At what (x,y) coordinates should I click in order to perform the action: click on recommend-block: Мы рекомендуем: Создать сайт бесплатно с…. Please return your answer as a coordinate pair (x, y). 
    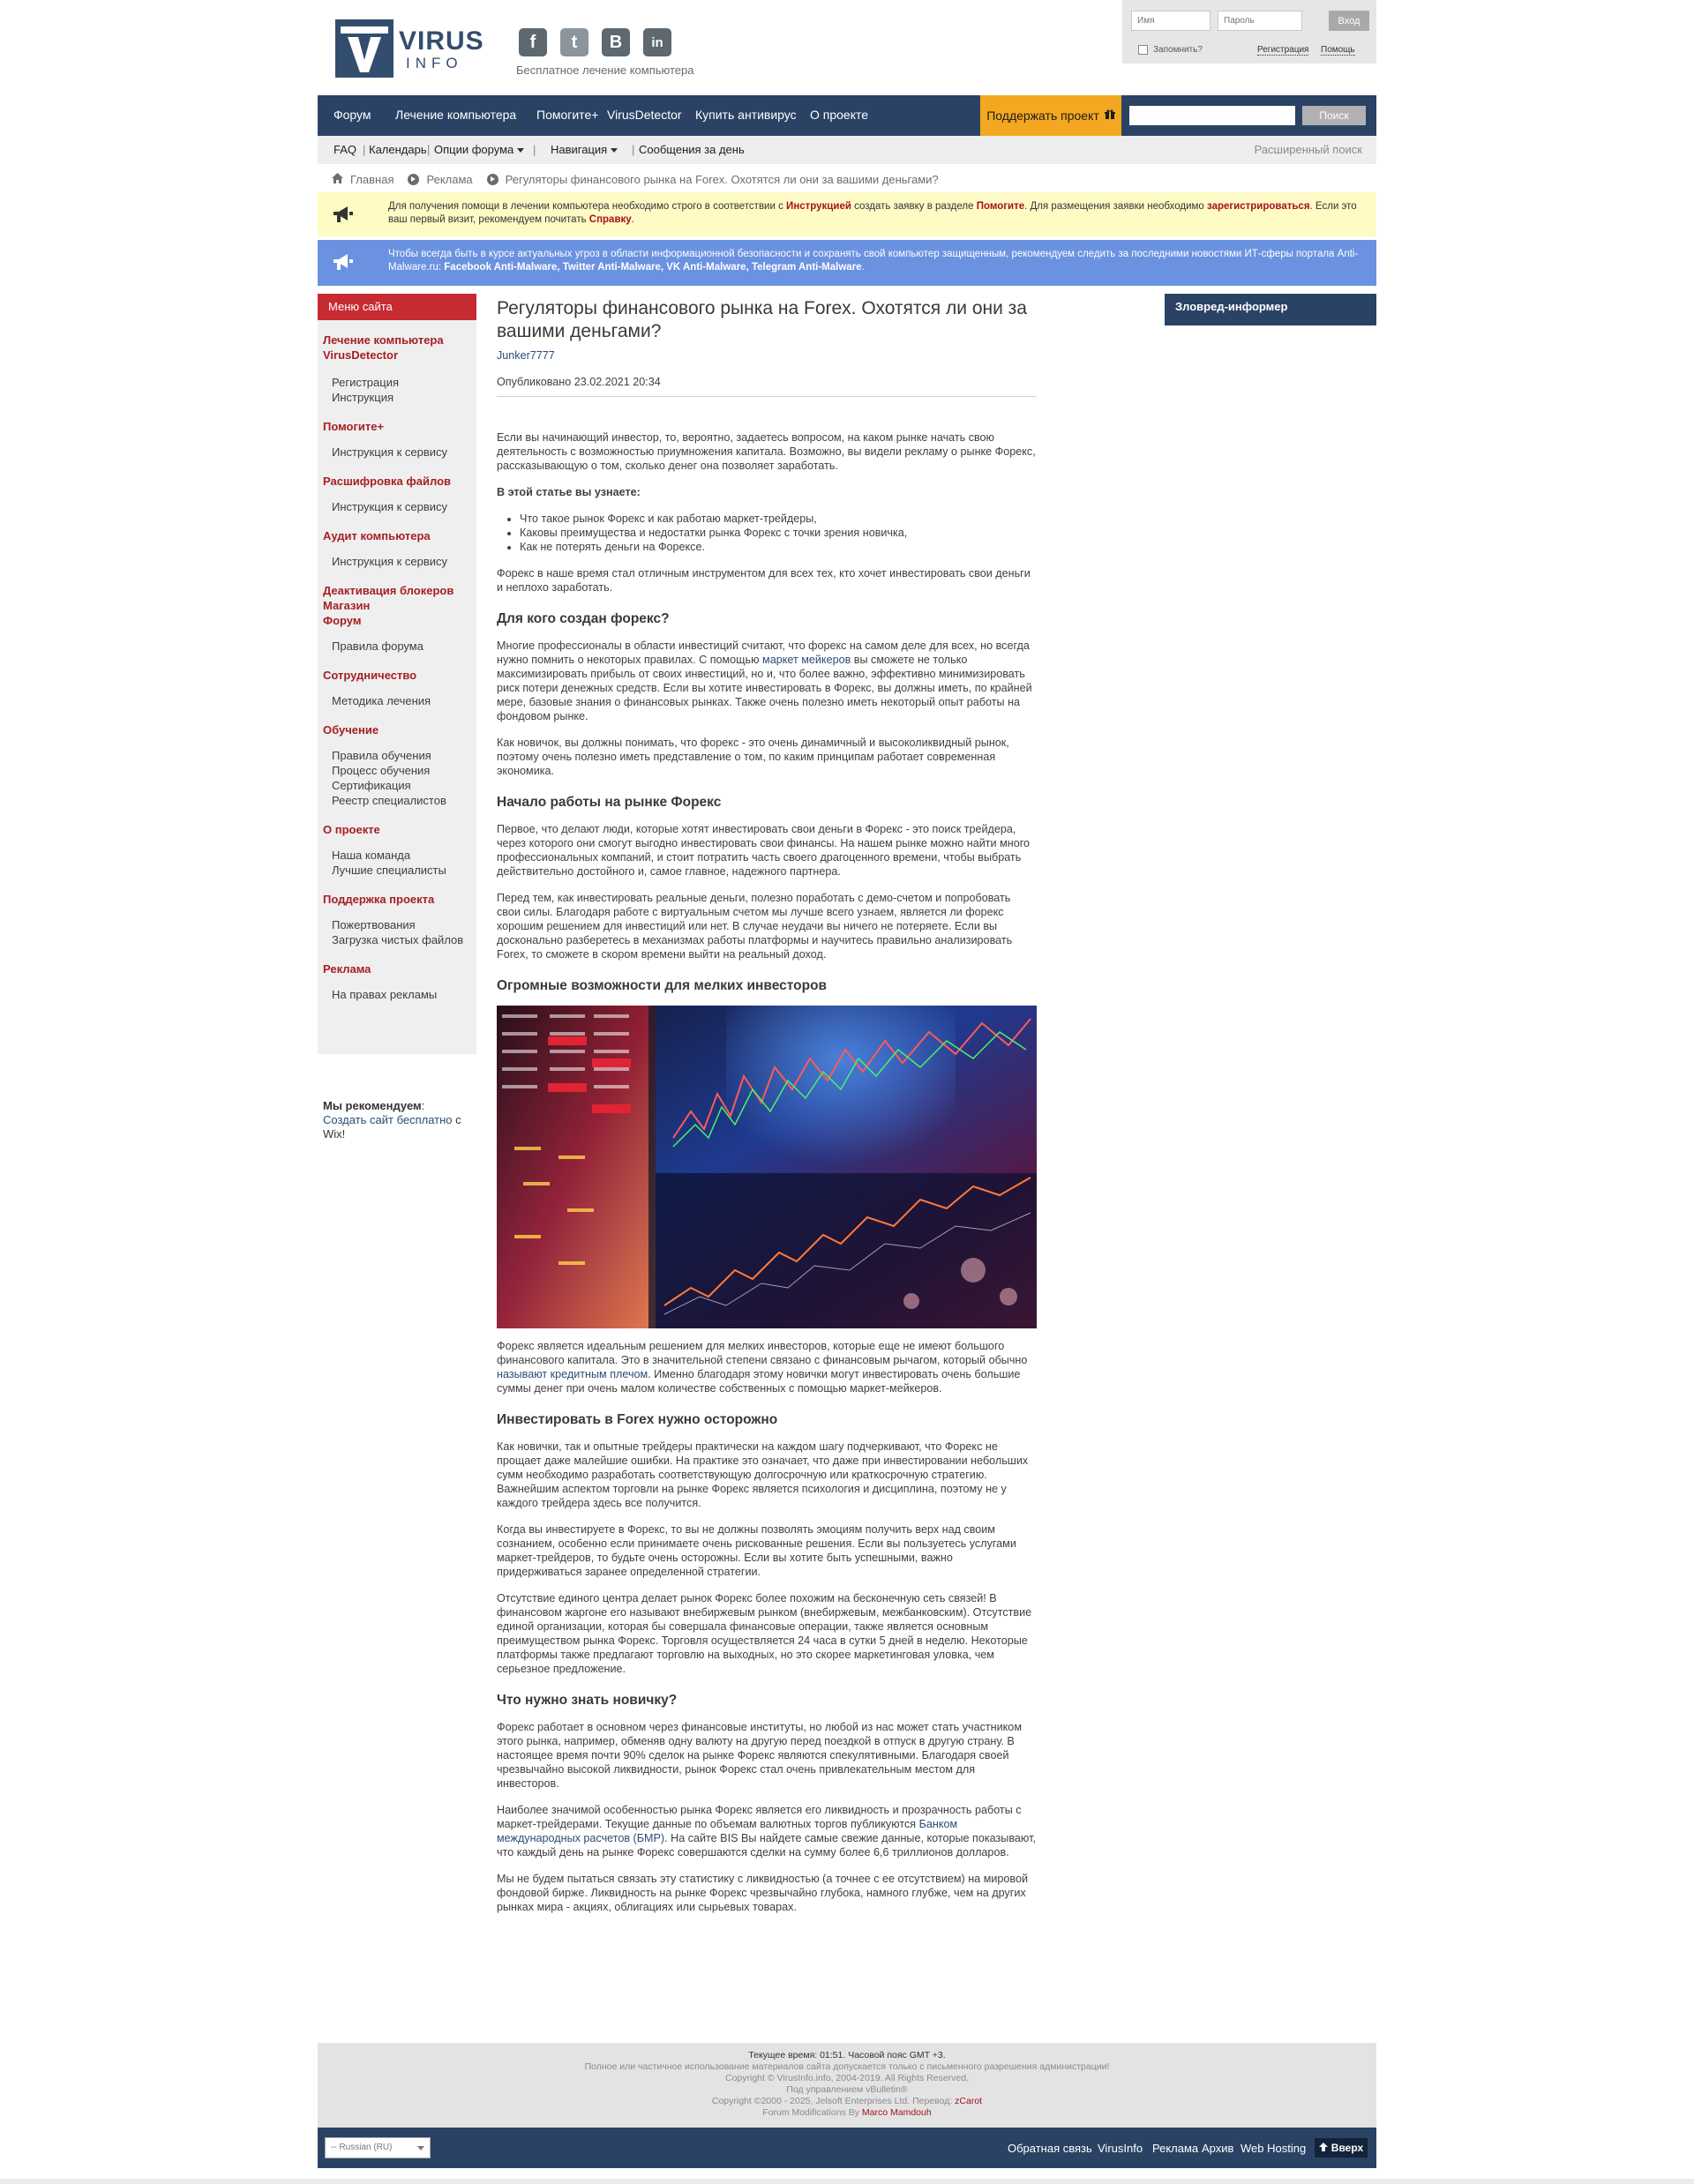
    Looking at the image, I should click on (392, 1120).